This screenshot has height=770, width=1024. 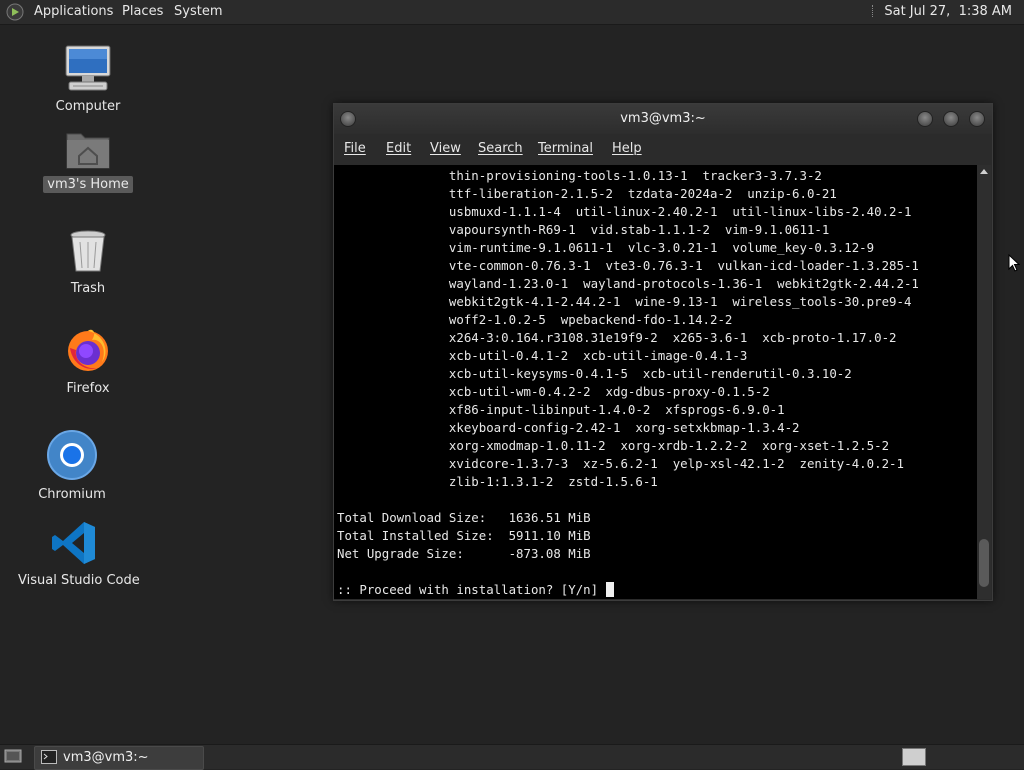 I want to click on vscode-icon, so click(x=73, y=543).